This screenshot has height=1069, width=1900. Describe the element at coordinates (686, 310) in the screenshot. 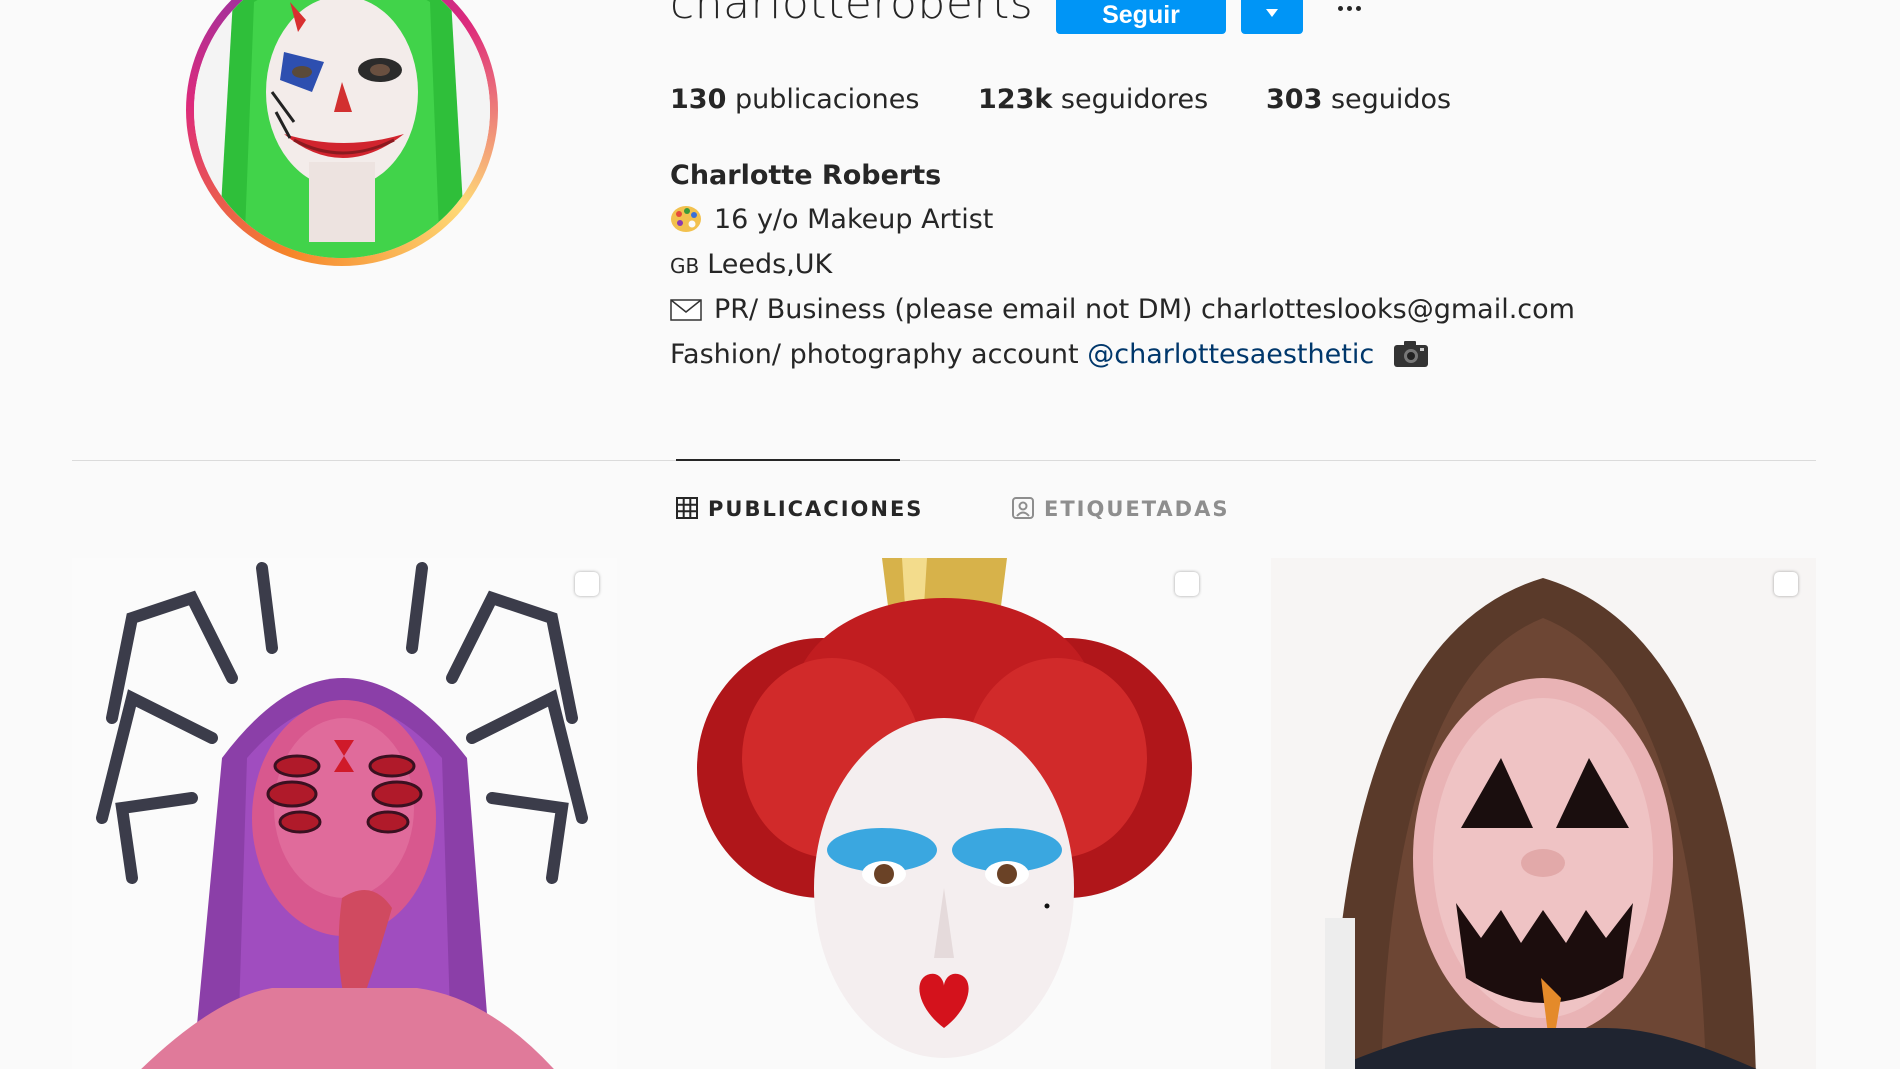

I see `envelope-icon` at that location.